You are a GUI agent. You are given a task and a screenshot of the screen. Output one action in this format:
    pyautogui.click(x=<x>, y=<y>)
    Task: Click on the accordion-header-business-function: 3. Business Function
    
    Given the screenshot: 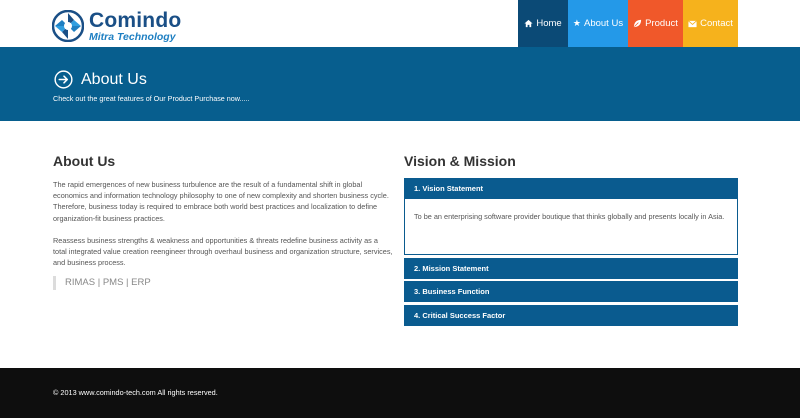 What is the action you would take?
    pyautogui.click(x=571, y=291)
    